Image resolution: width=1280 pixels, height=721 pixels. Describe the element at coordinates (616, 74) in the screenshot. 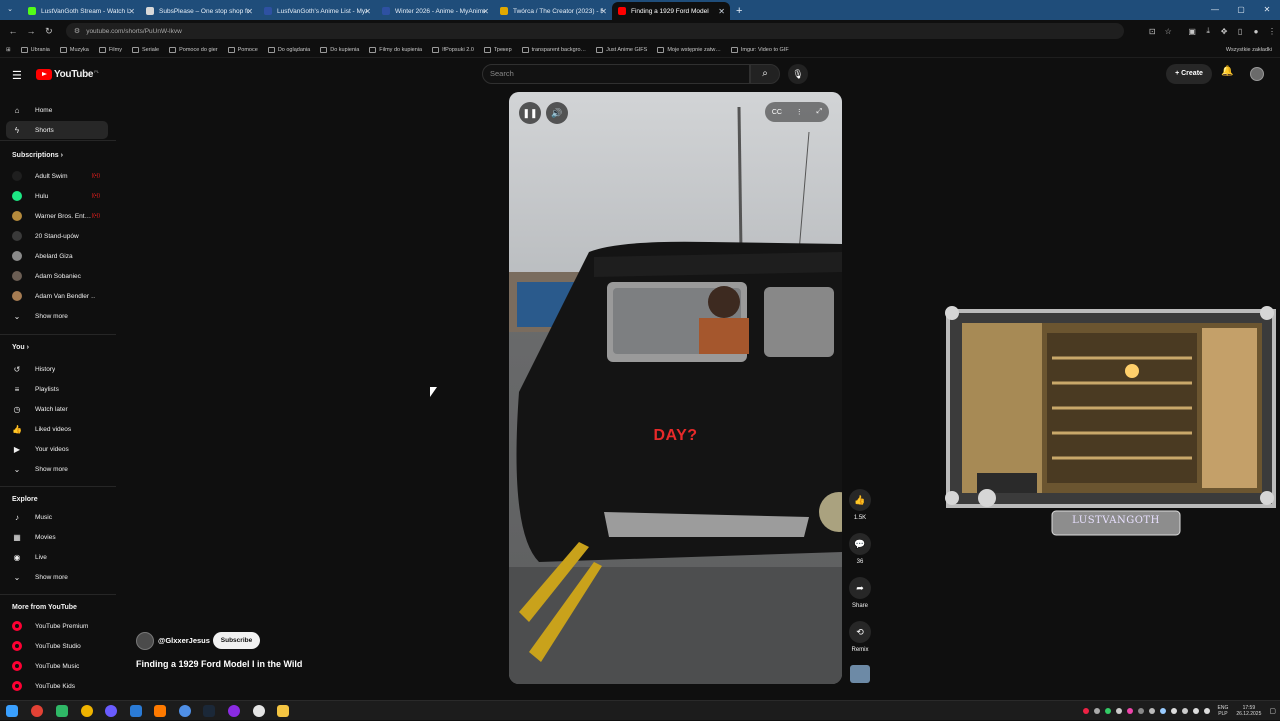

I see `search-input: Search` at that location.